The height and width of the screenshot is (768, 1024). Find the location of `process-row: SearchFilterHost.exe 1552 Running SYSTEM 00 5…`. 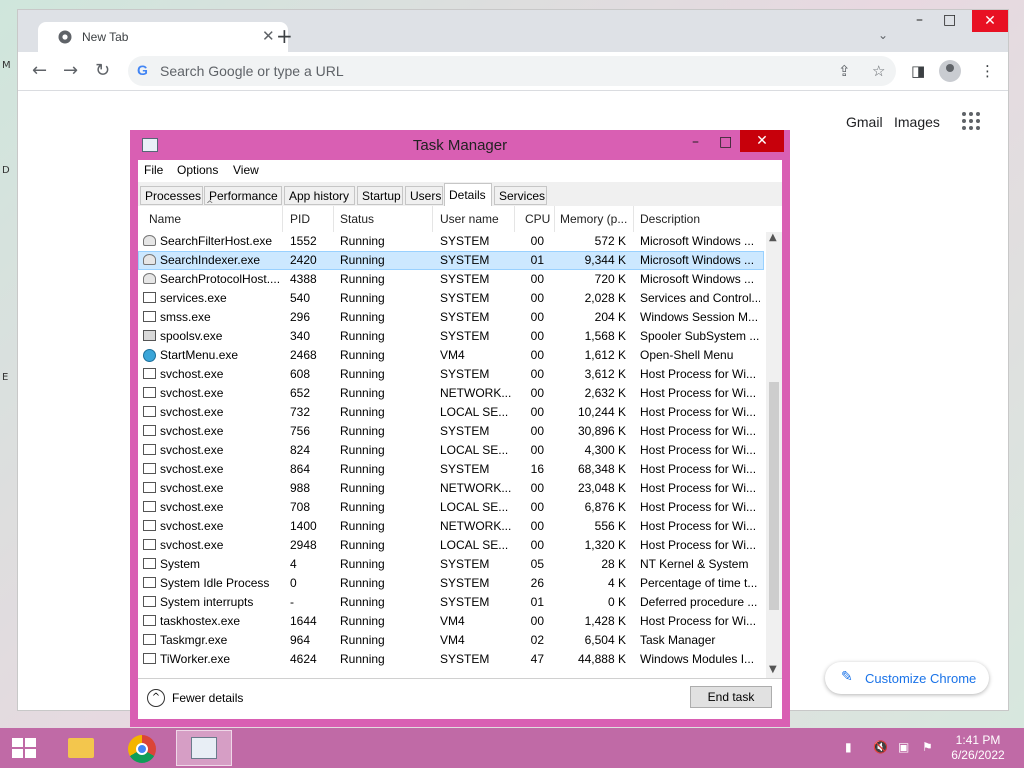

process-row: SearchFilterHost.exe 1552 Running SYSTEM 00 5… is located at coordinates (451, 241).